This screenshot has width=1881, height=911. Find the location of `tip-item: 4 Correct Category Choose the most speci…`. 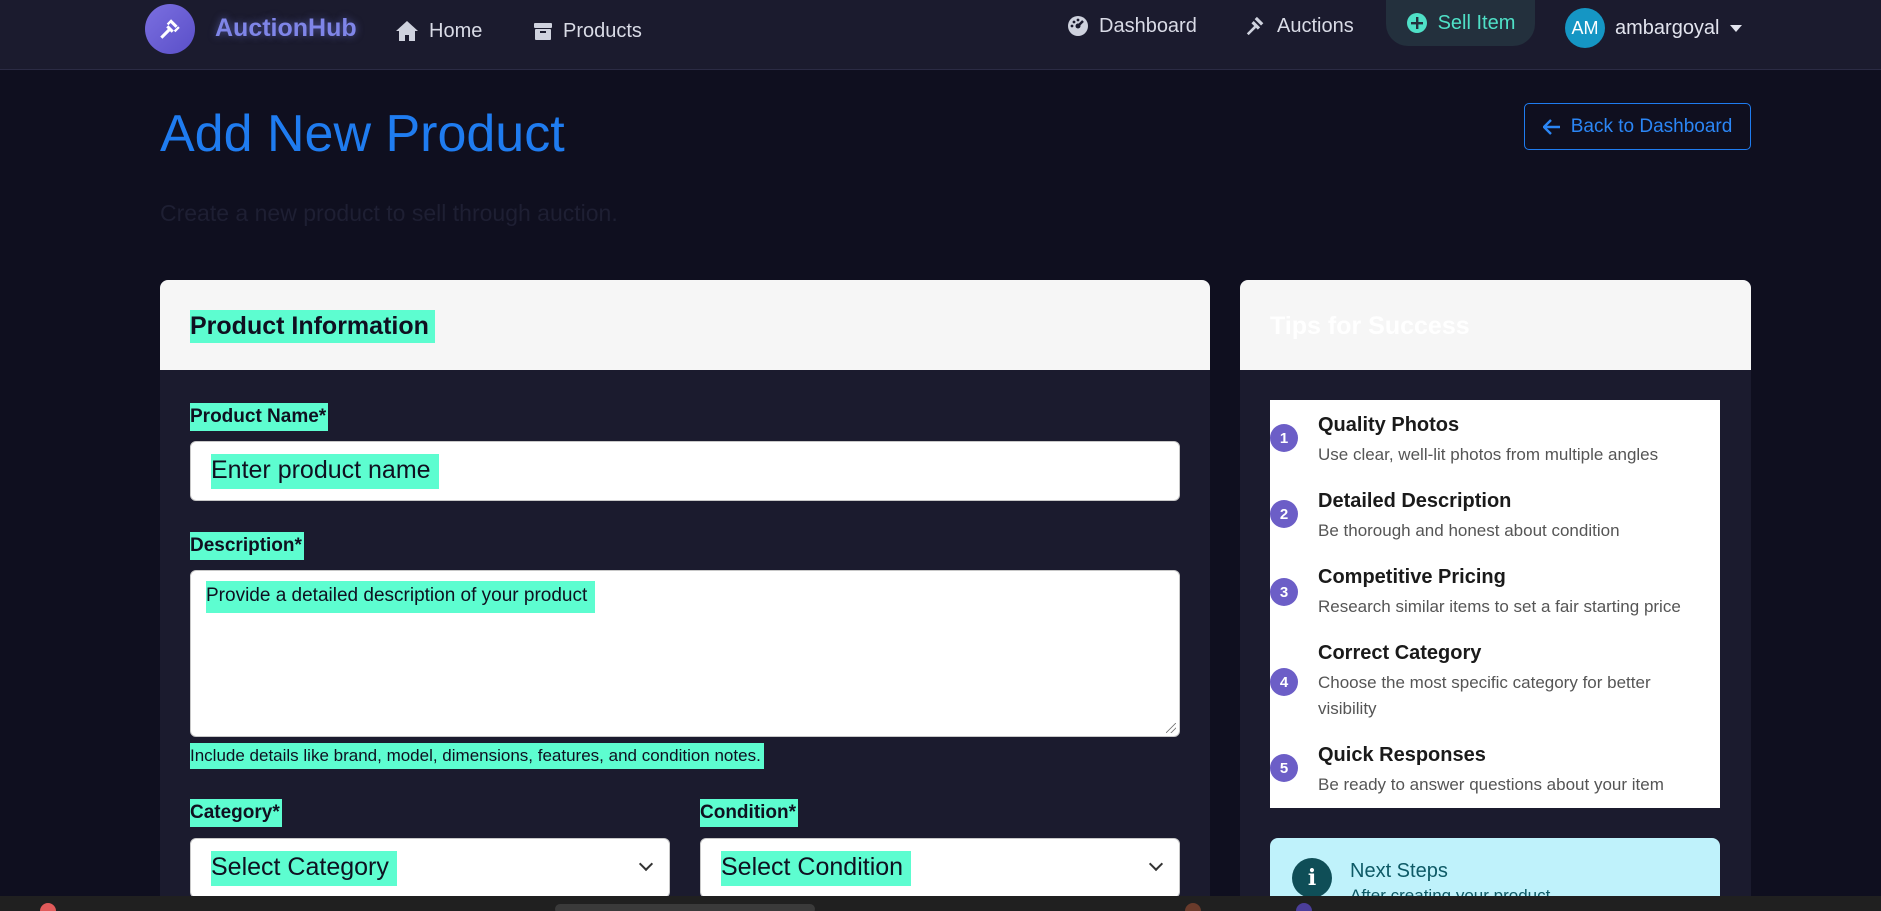

tip-item: 4 Correct Category Choose the most speci… is located at coordinates (1495, 684).